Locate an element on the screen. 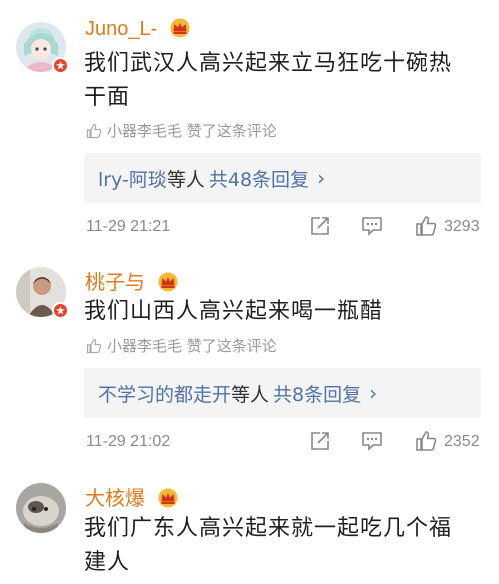 The height and width of the screenshot is (584, 499). username: Juno_L- is located at coordinates (138, 31).